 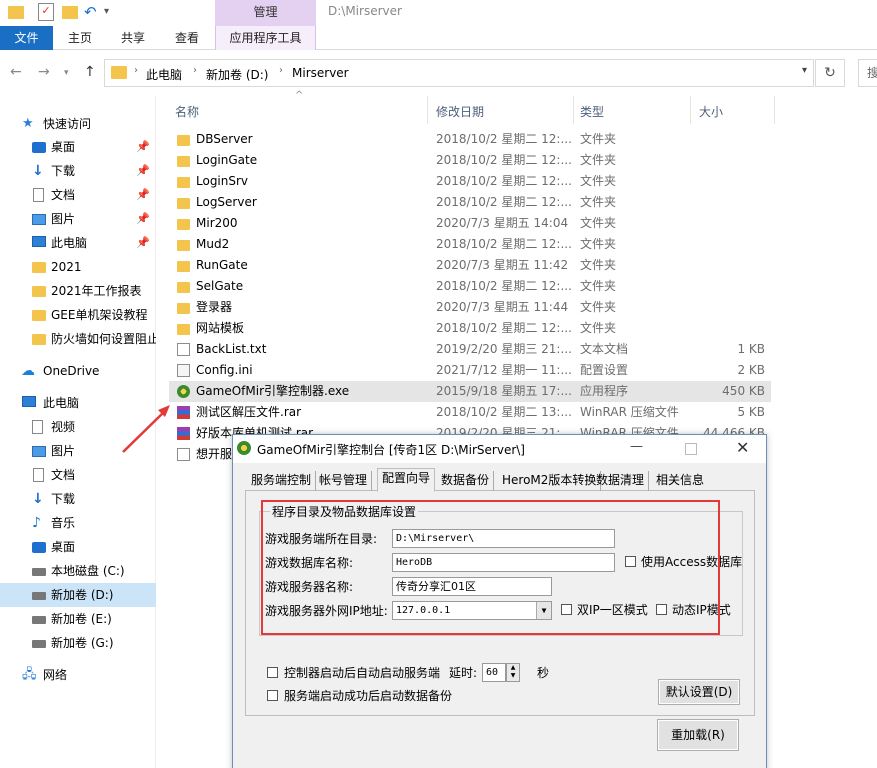 I want to click on tab-share: 共享, so click(x=133, y=38).